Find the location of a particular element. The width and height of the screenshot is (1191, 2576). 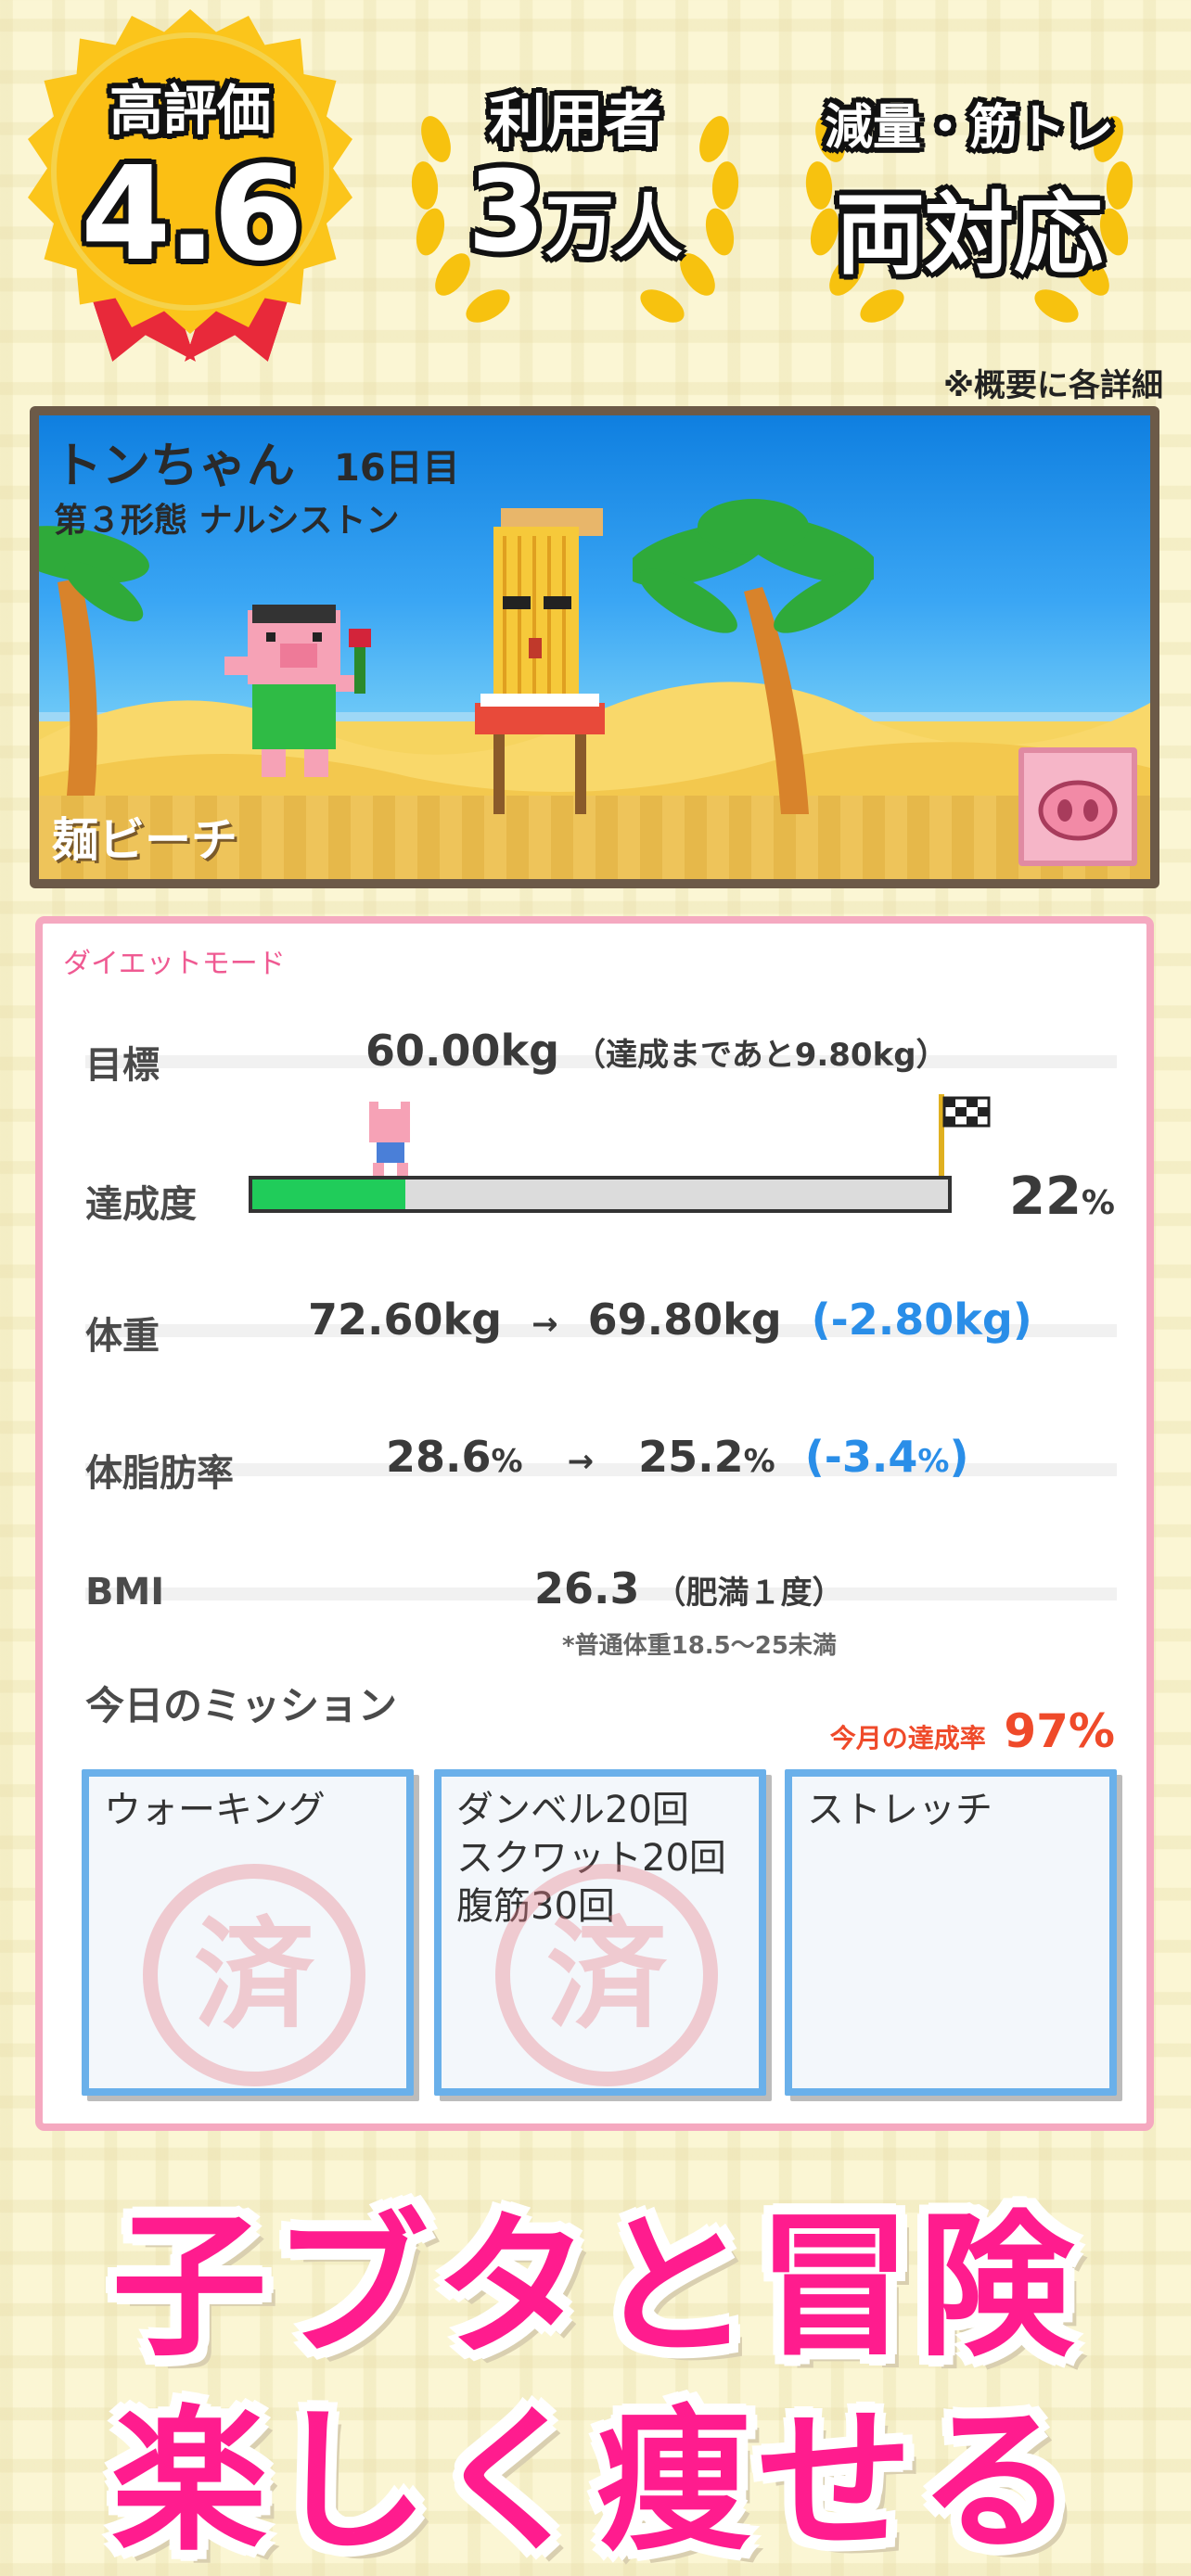

character-name: トンちゃん is located at coordinates (175, 467).